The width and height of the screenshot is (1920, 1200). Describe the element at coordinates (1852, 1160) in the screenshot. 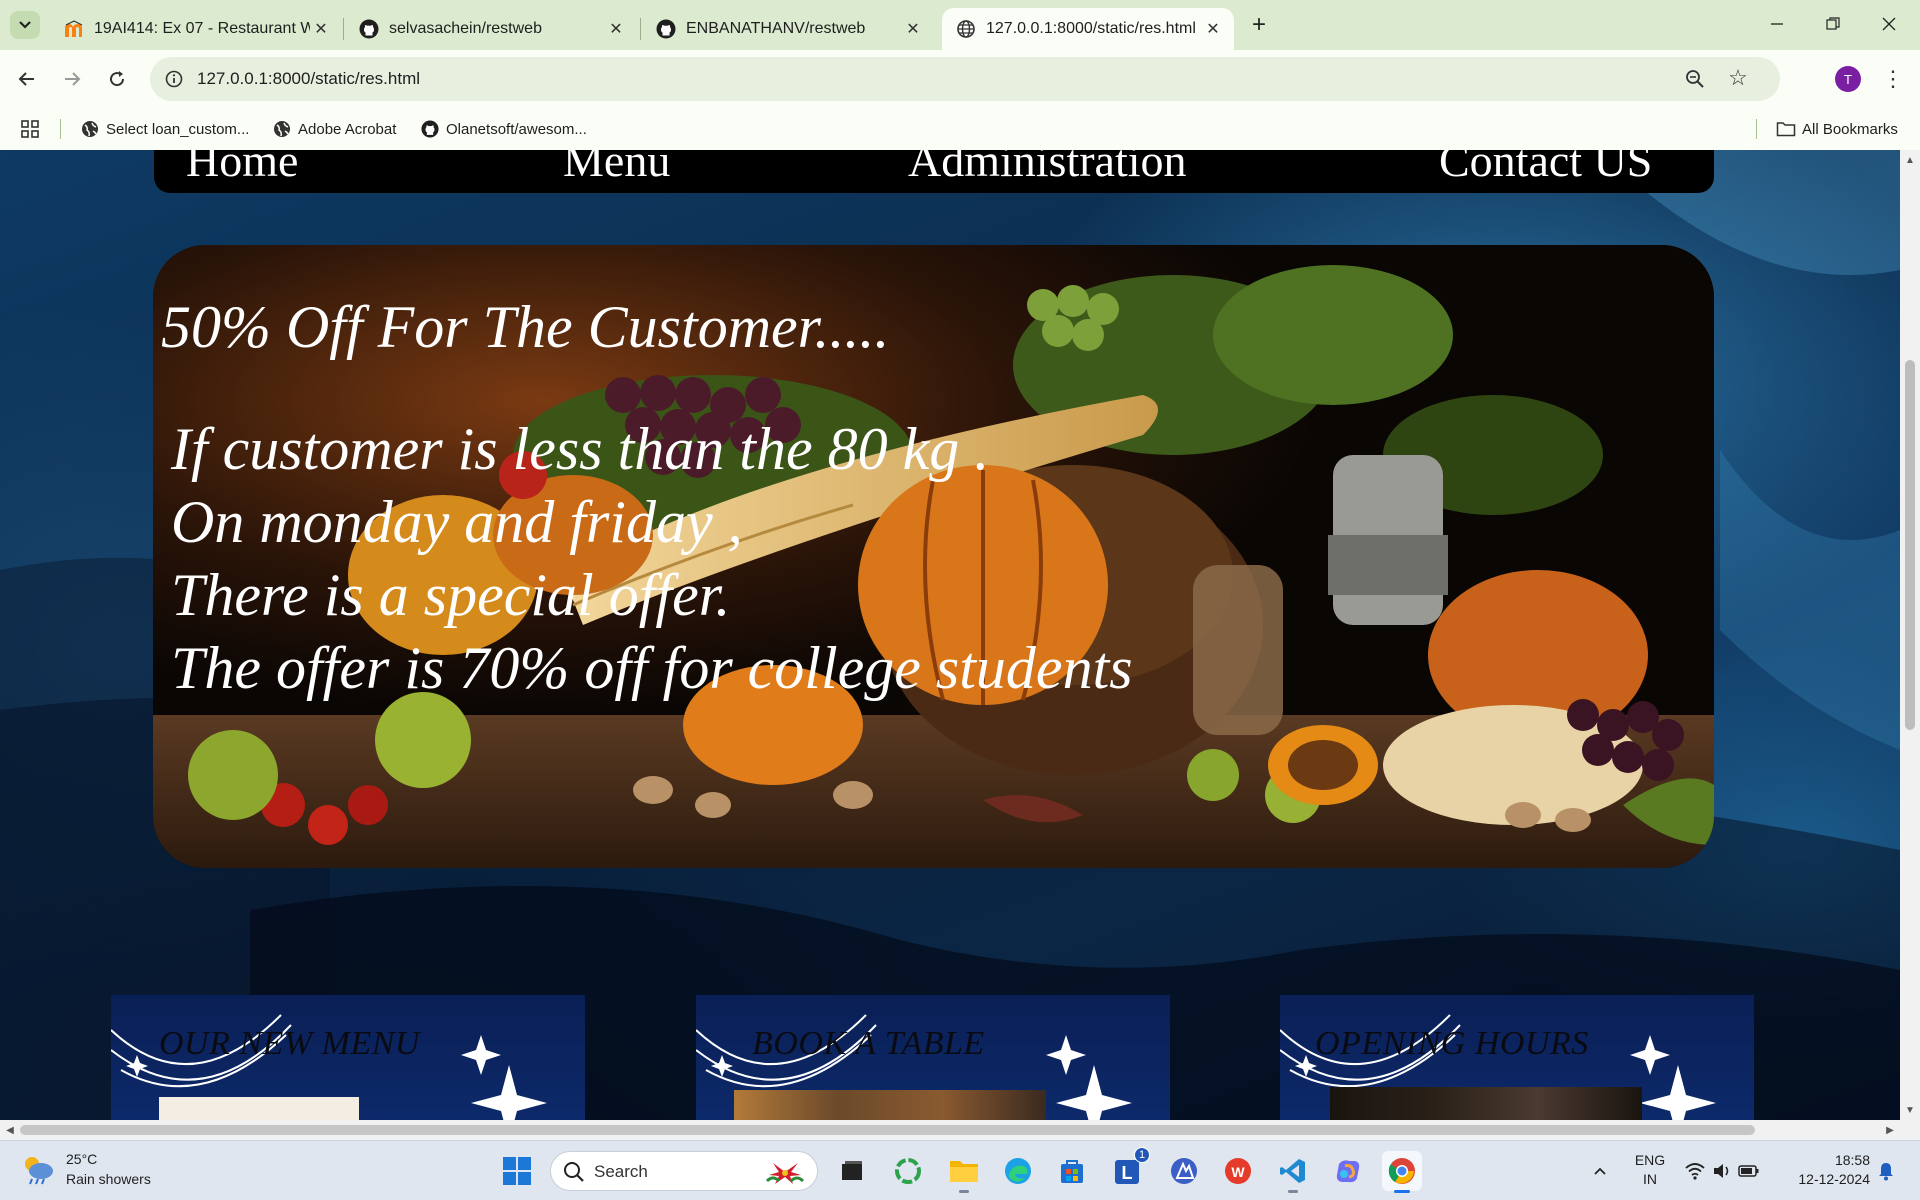

I see `clock-time: 18:58` at that location.